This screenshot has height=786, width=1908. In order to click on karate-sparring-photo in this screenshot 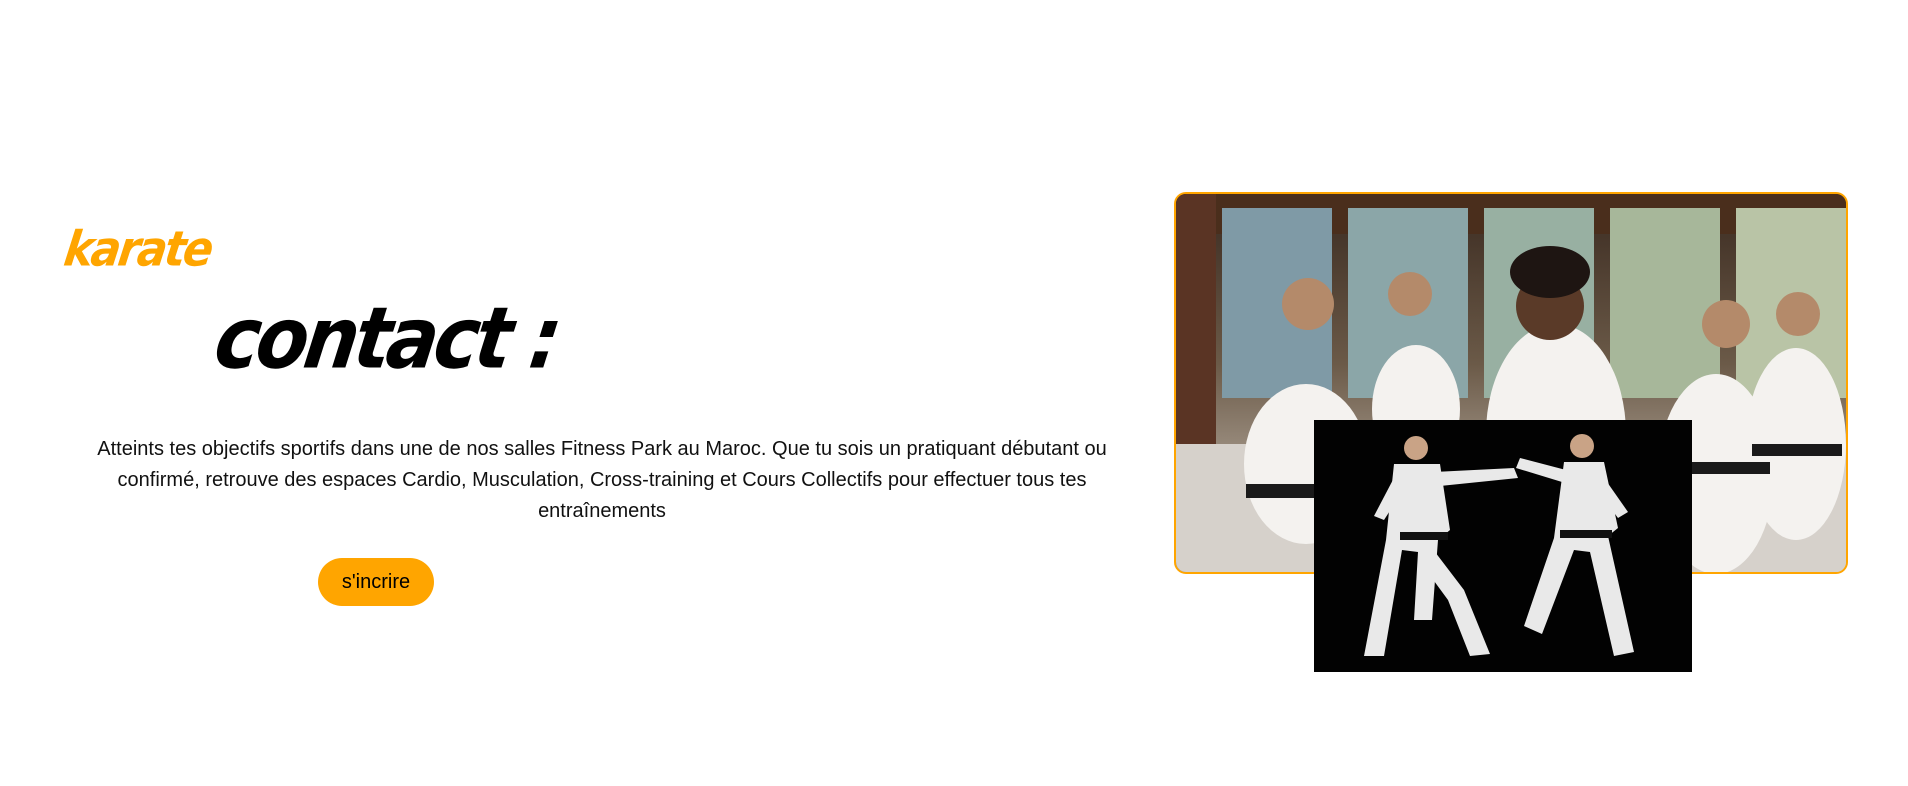, I will do `click(1503, 546)`.